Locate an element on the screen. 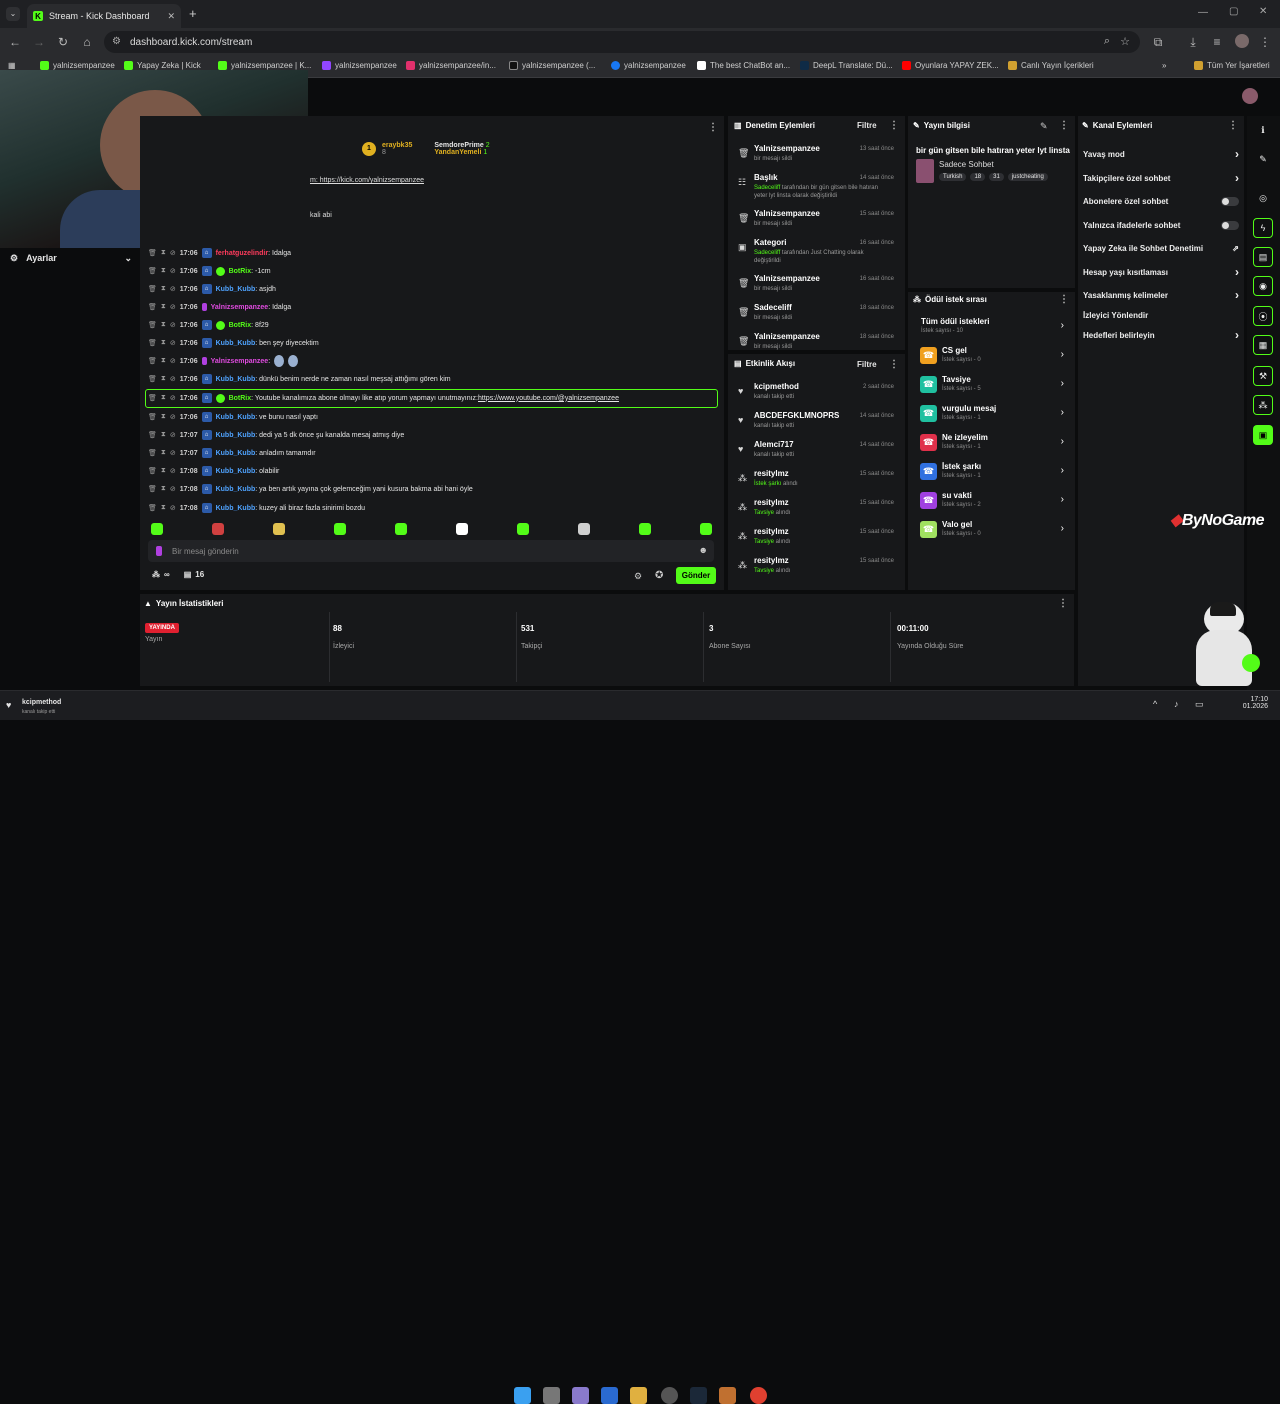 This screenshot has height=1404, width=1280. bolt-icon: ϟ is located at coordinates (1263, 228).